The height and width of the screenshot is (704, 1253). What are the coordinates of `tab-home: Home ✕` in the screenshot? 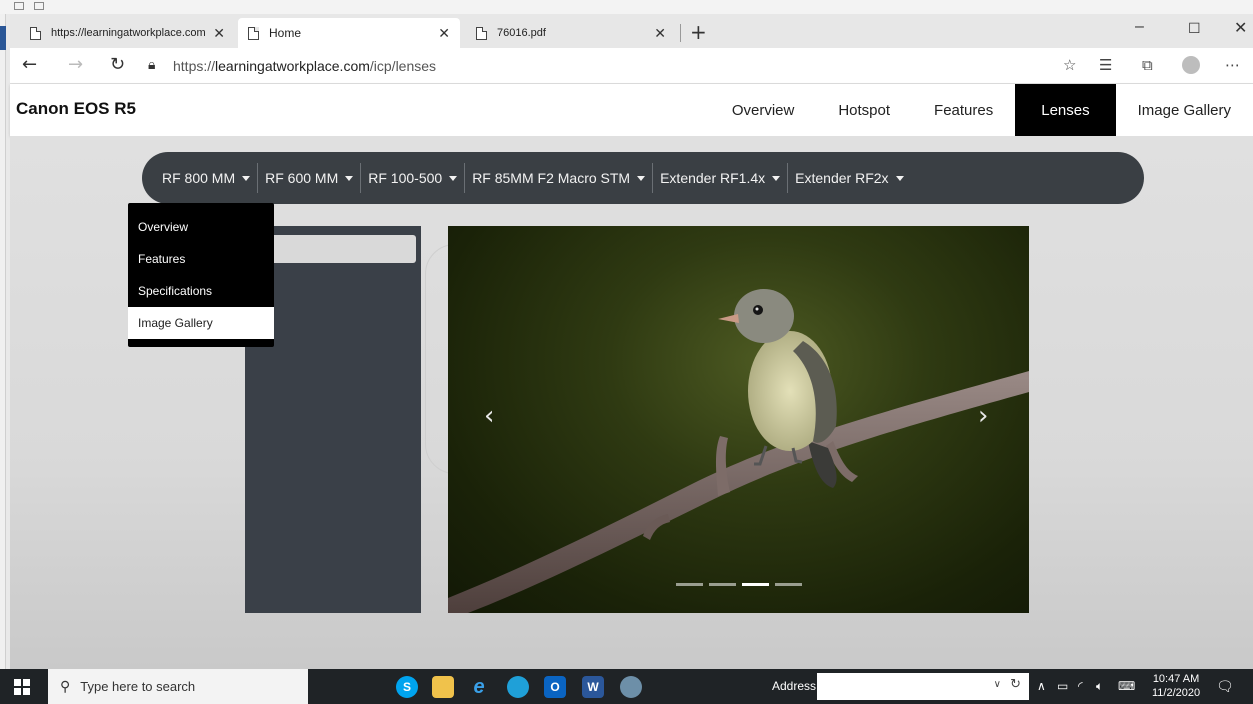 It's located at (349, 33).